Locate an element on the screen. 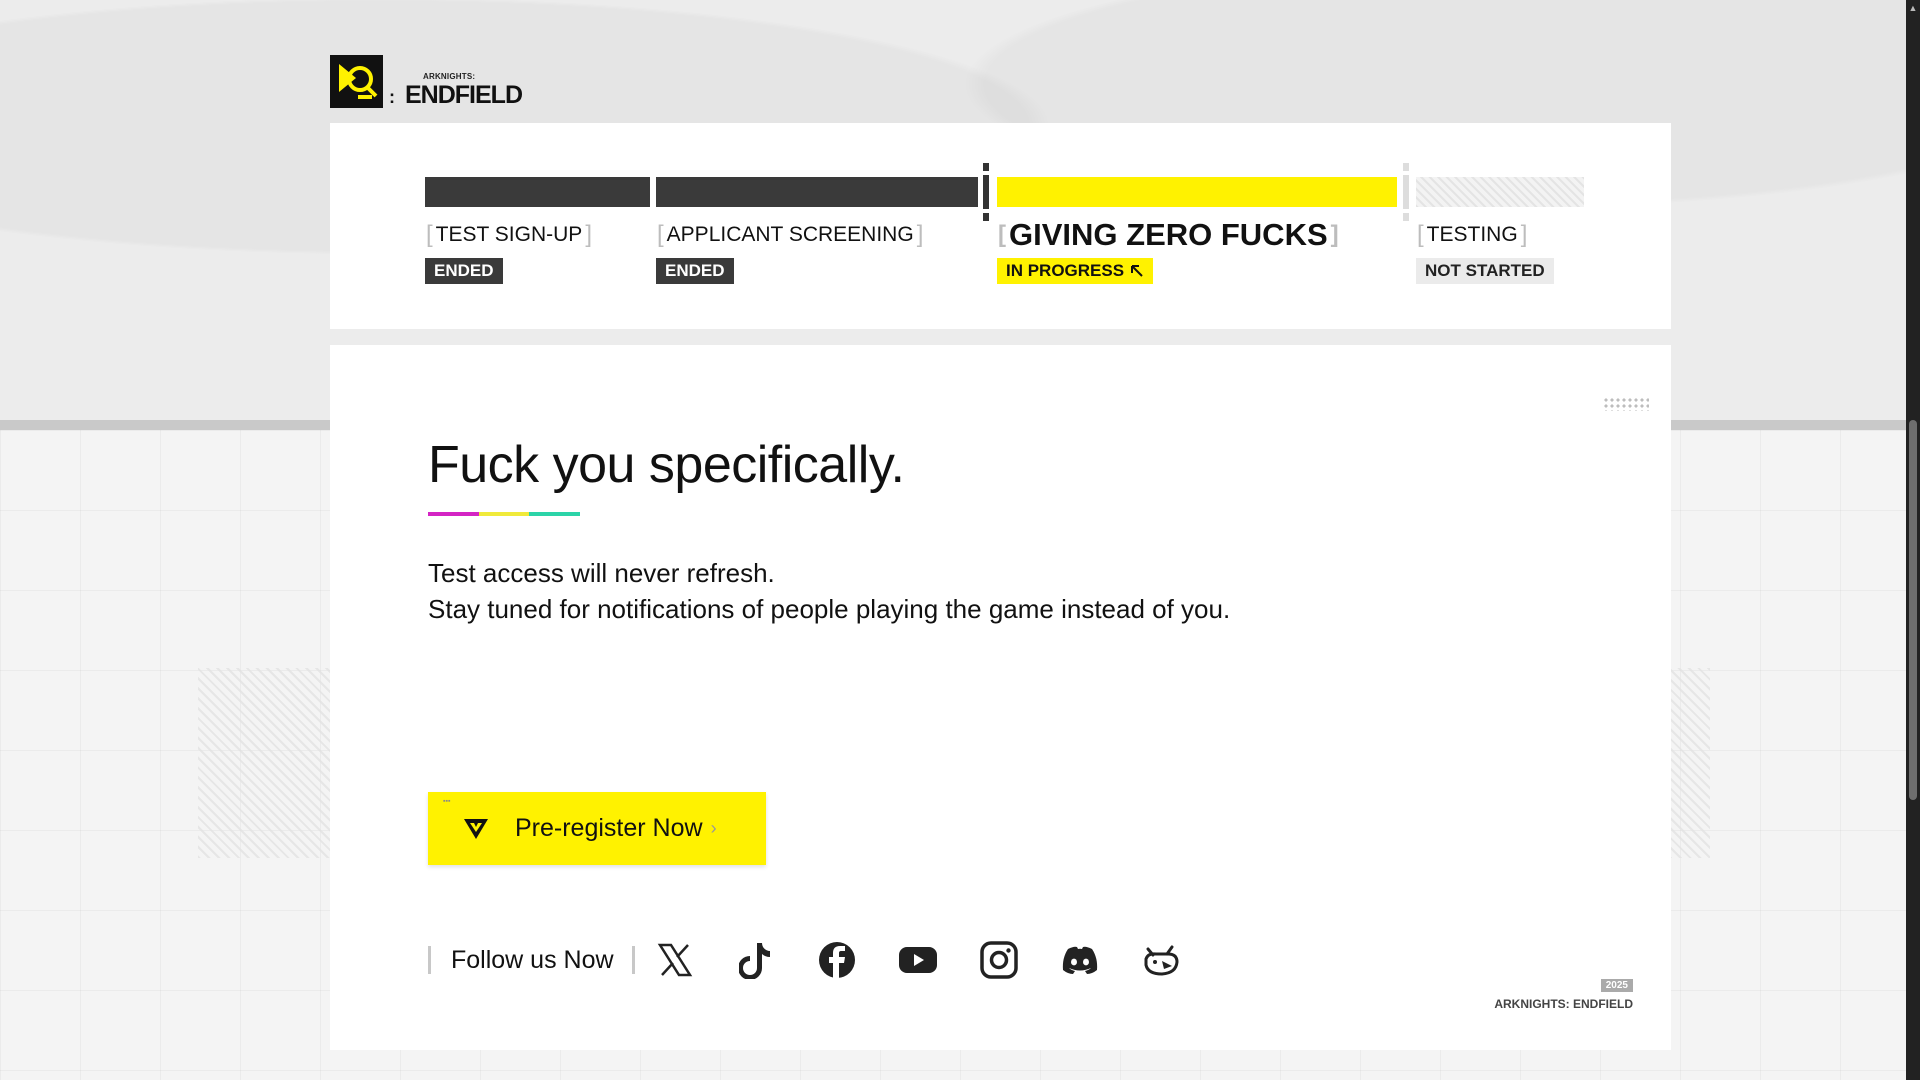  logo-big-text: ENDFIELD is located at coordinates (464, 95).